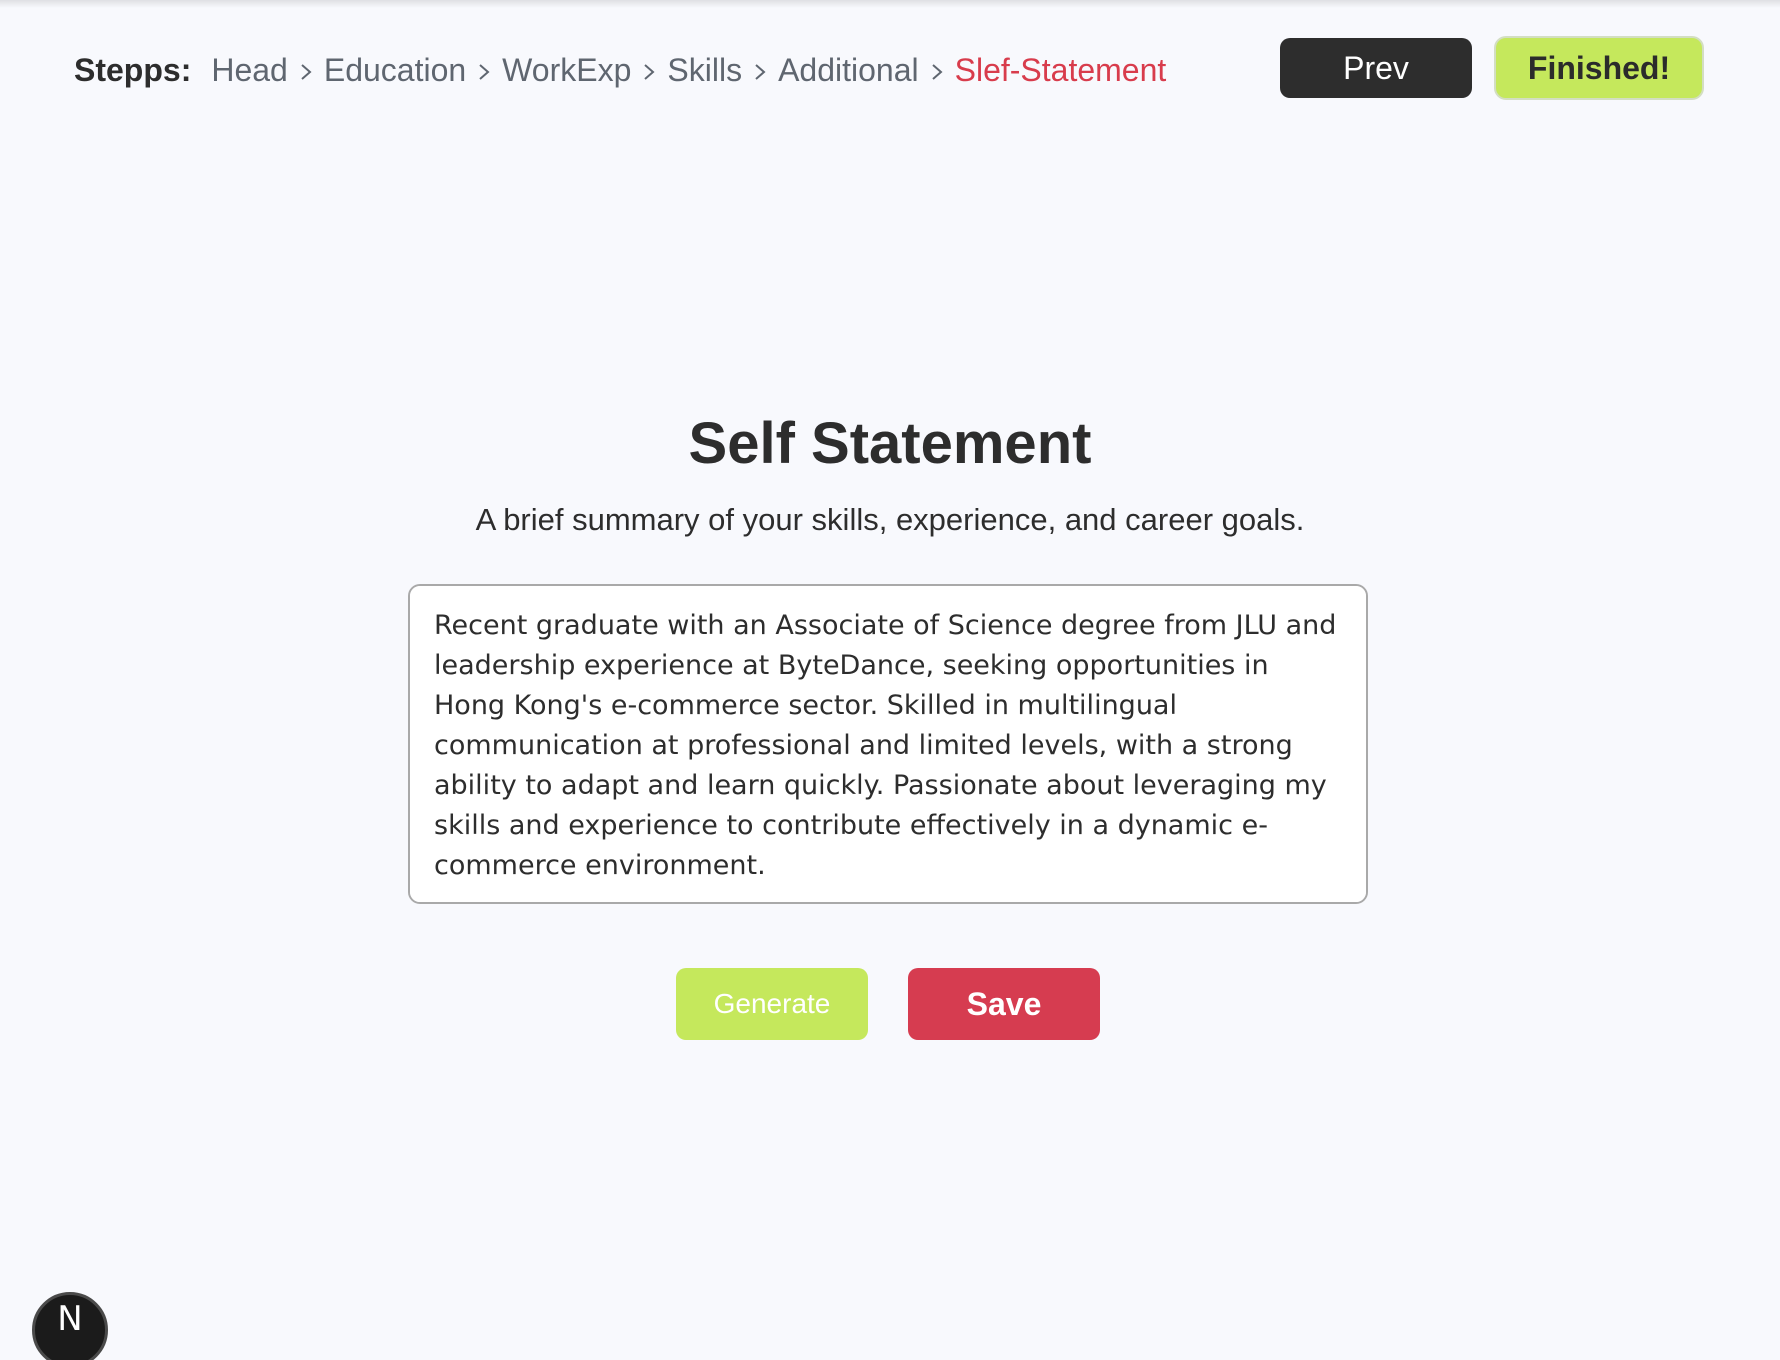 This screenshot has height=1360, width=1780. What do you see at coordinates (848, 70) in the screenshot?
I see `step-additional: Additional` at bounding box center [848, 70].